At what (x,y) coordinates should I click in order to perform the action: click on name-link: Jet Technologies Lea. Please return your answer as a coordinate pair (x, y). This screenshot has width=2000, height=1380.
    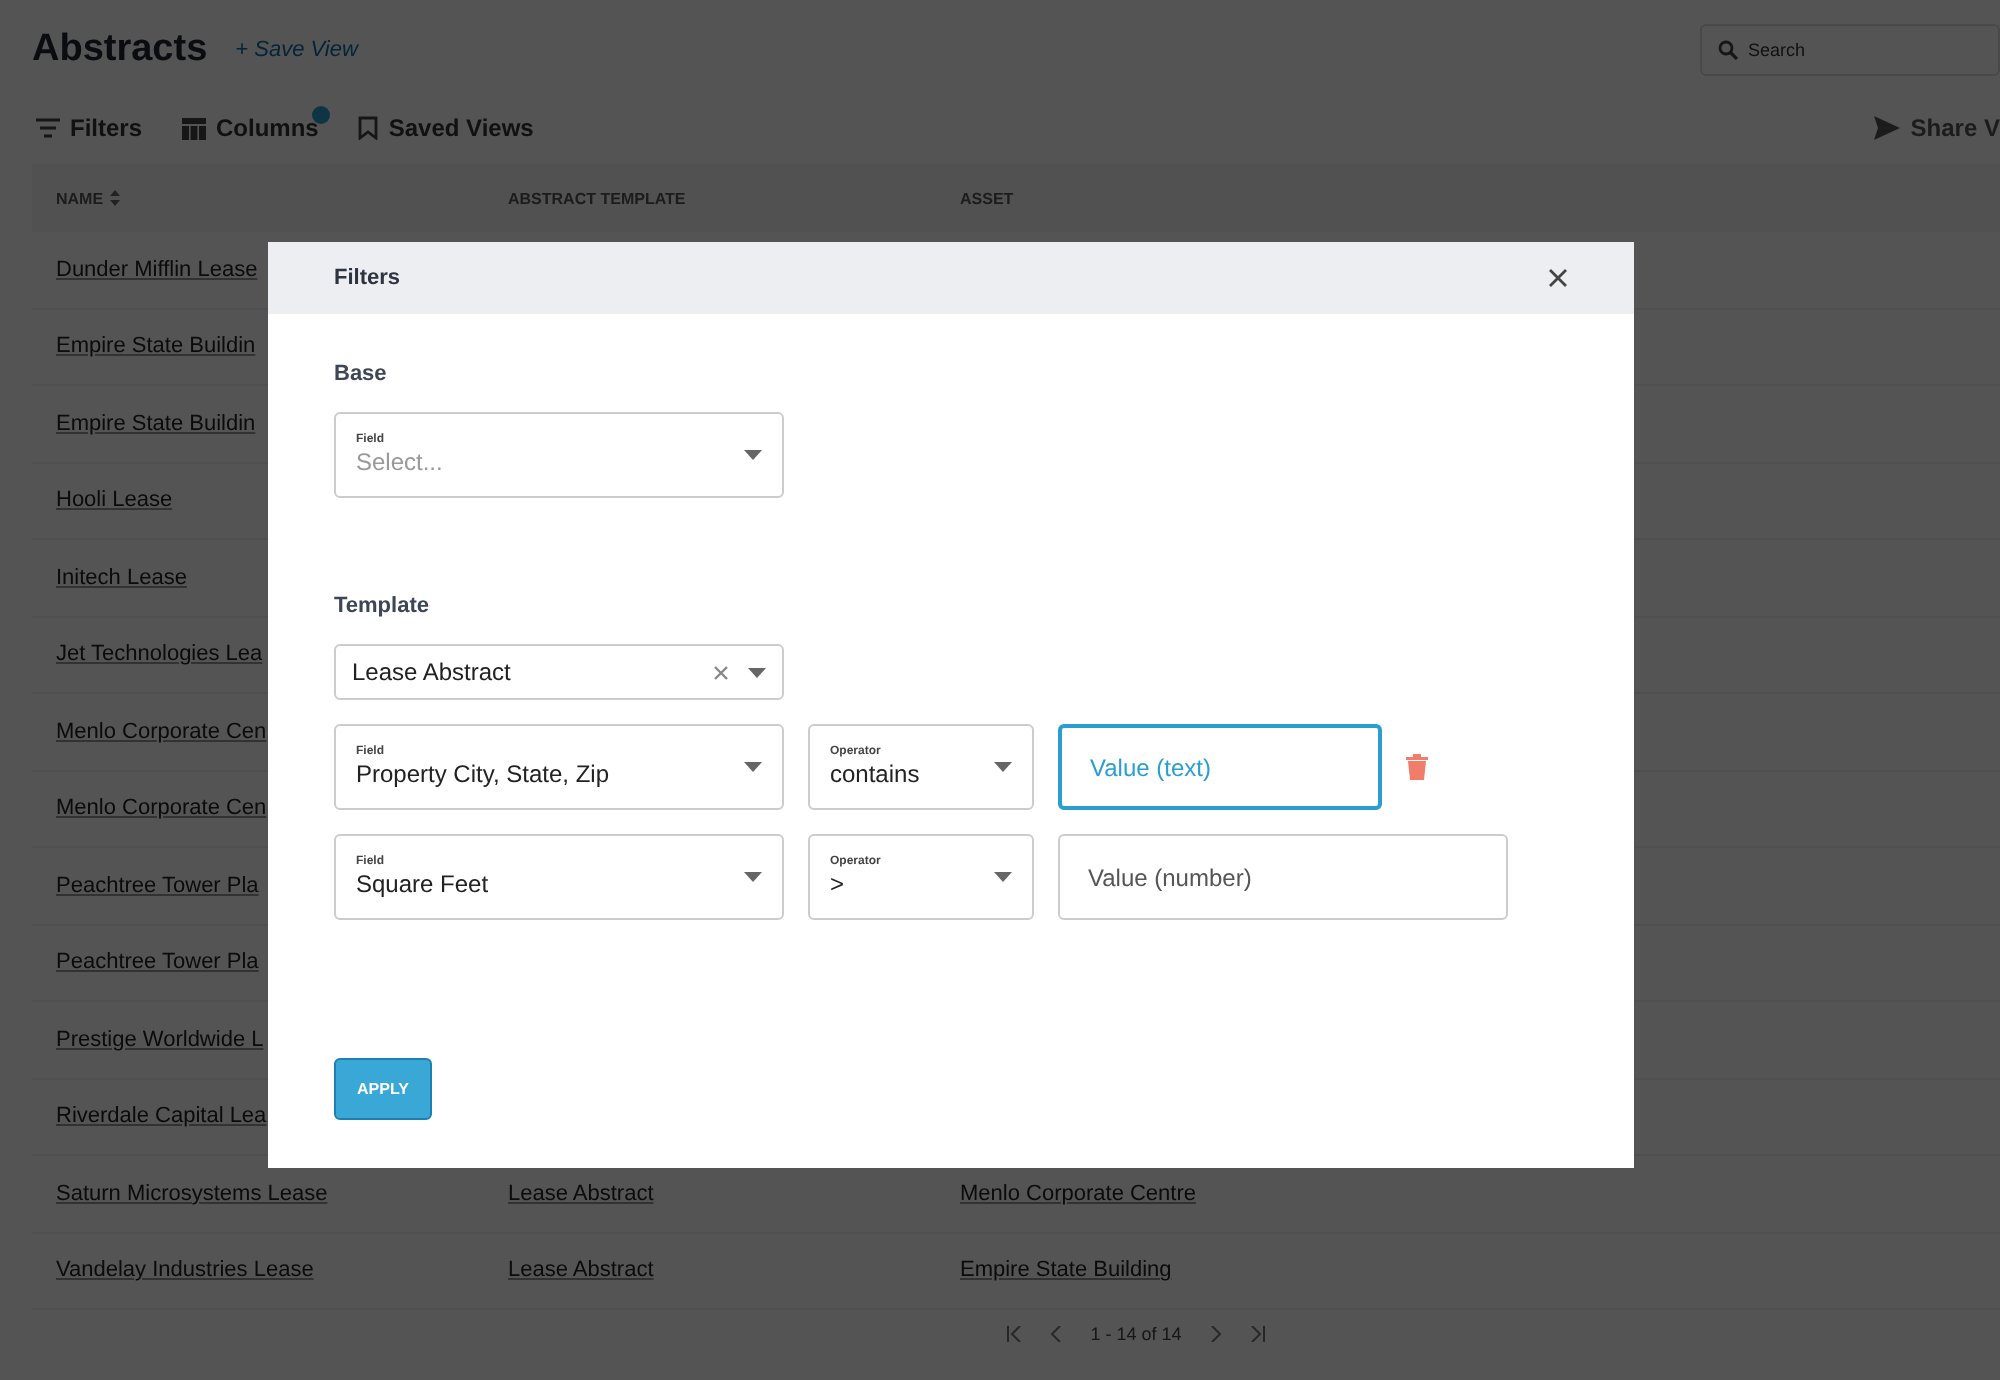
    Looking at the image, I should click on (159, 654).